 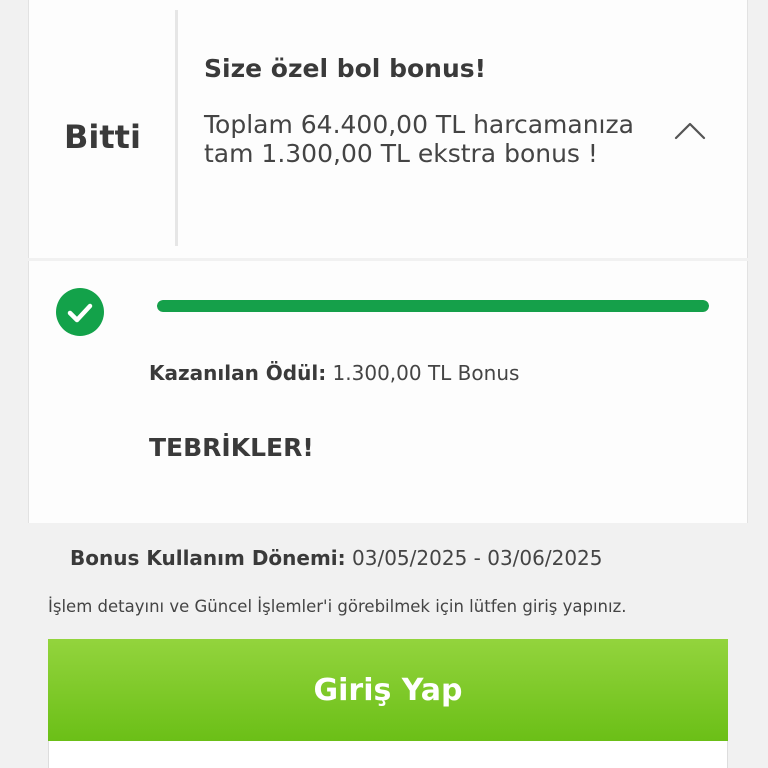 What do you see at coordinates (102, 137) in the screenshot?
I see `campaign-status: Bitti` at bounding box center [102, 137].